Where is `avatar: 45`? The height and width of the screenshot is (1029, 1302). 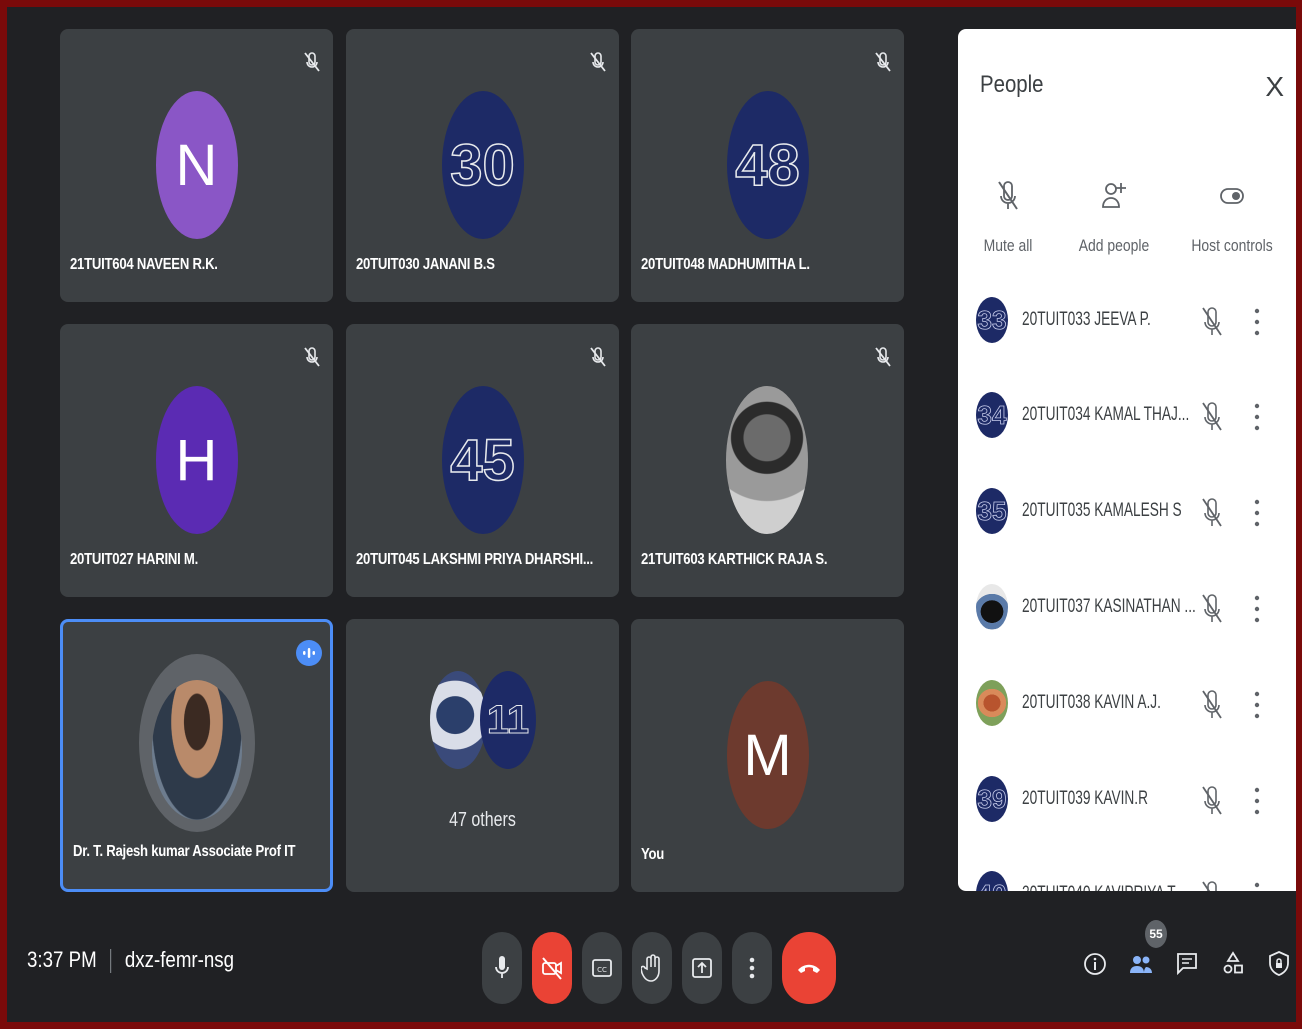
avatar: 45 is located at coordinates (482, 460).